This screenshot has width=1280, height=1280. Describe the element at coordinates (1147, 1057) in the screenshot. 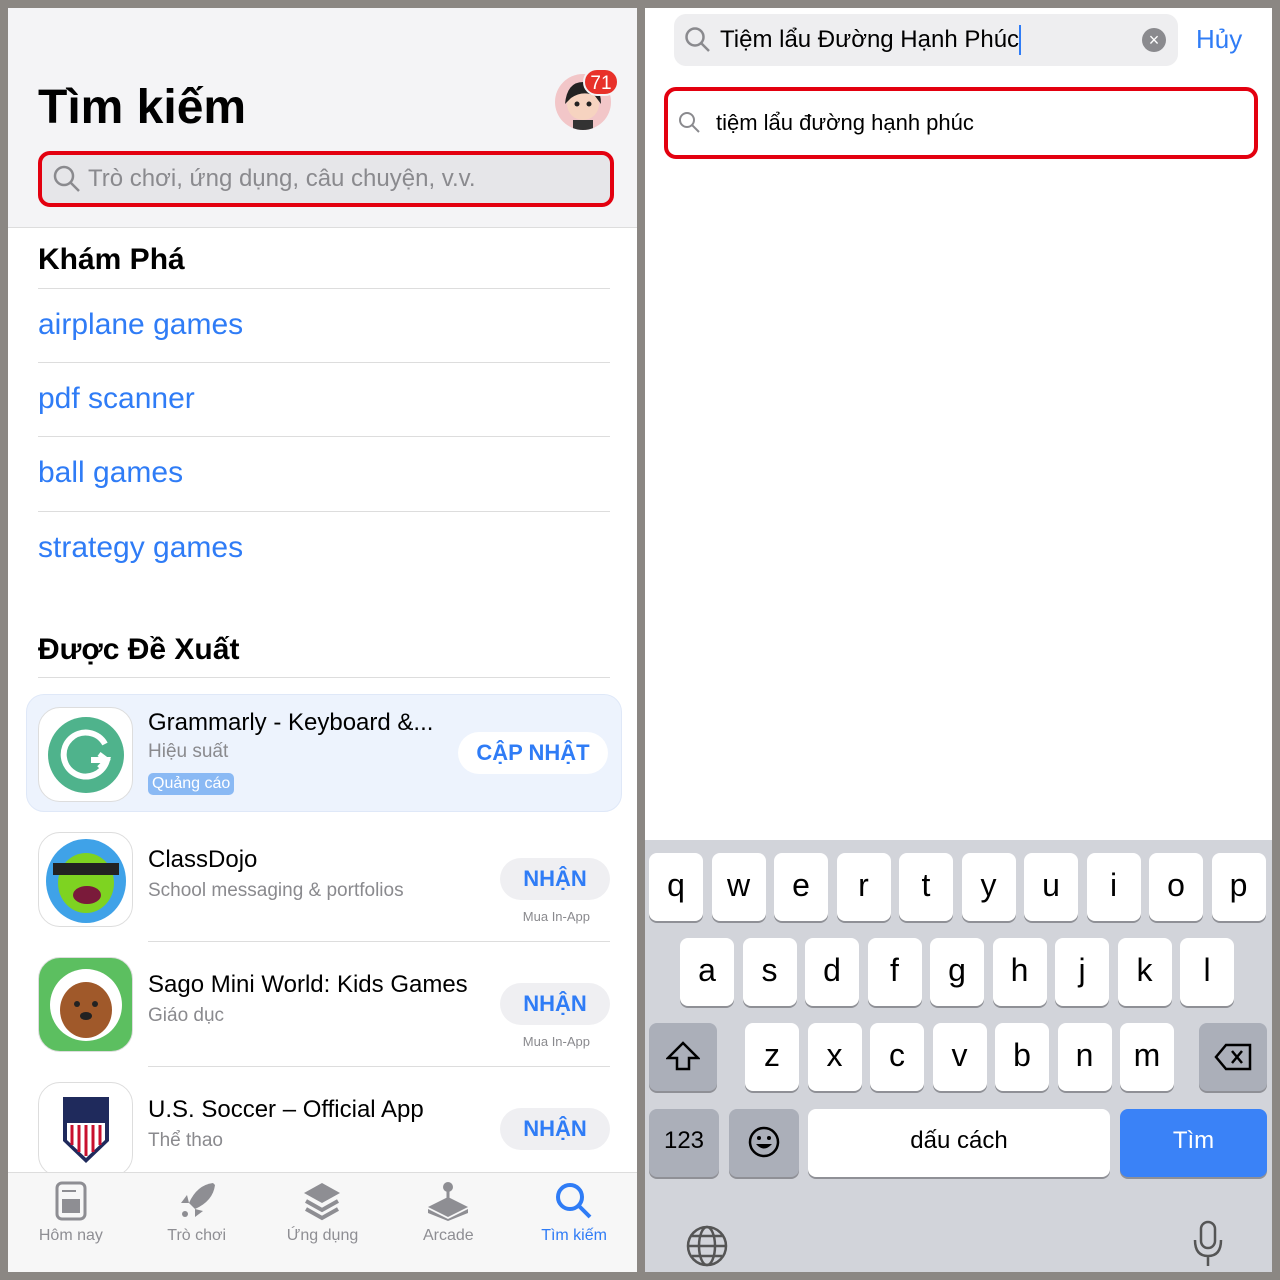

I see `key-m: m` at that location.